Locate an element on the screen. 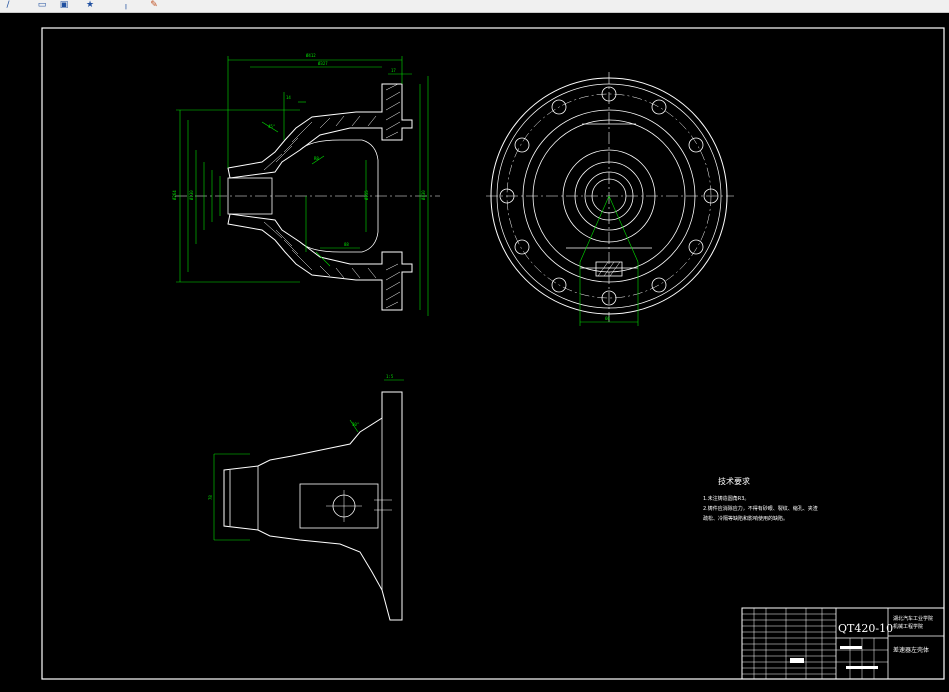 This screenshot has width=949, height=692. save-icon: ▣ is located at coordinates (64, 5).